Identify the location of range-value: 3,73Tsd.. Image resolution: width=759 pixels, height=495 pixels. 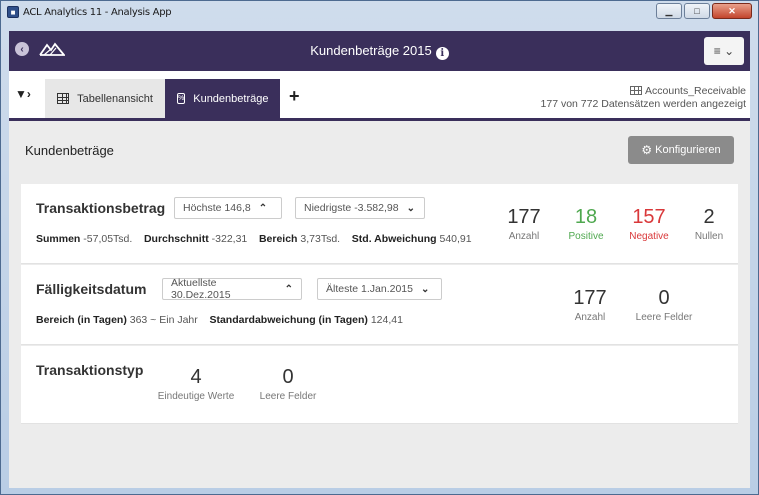
(320, 239).